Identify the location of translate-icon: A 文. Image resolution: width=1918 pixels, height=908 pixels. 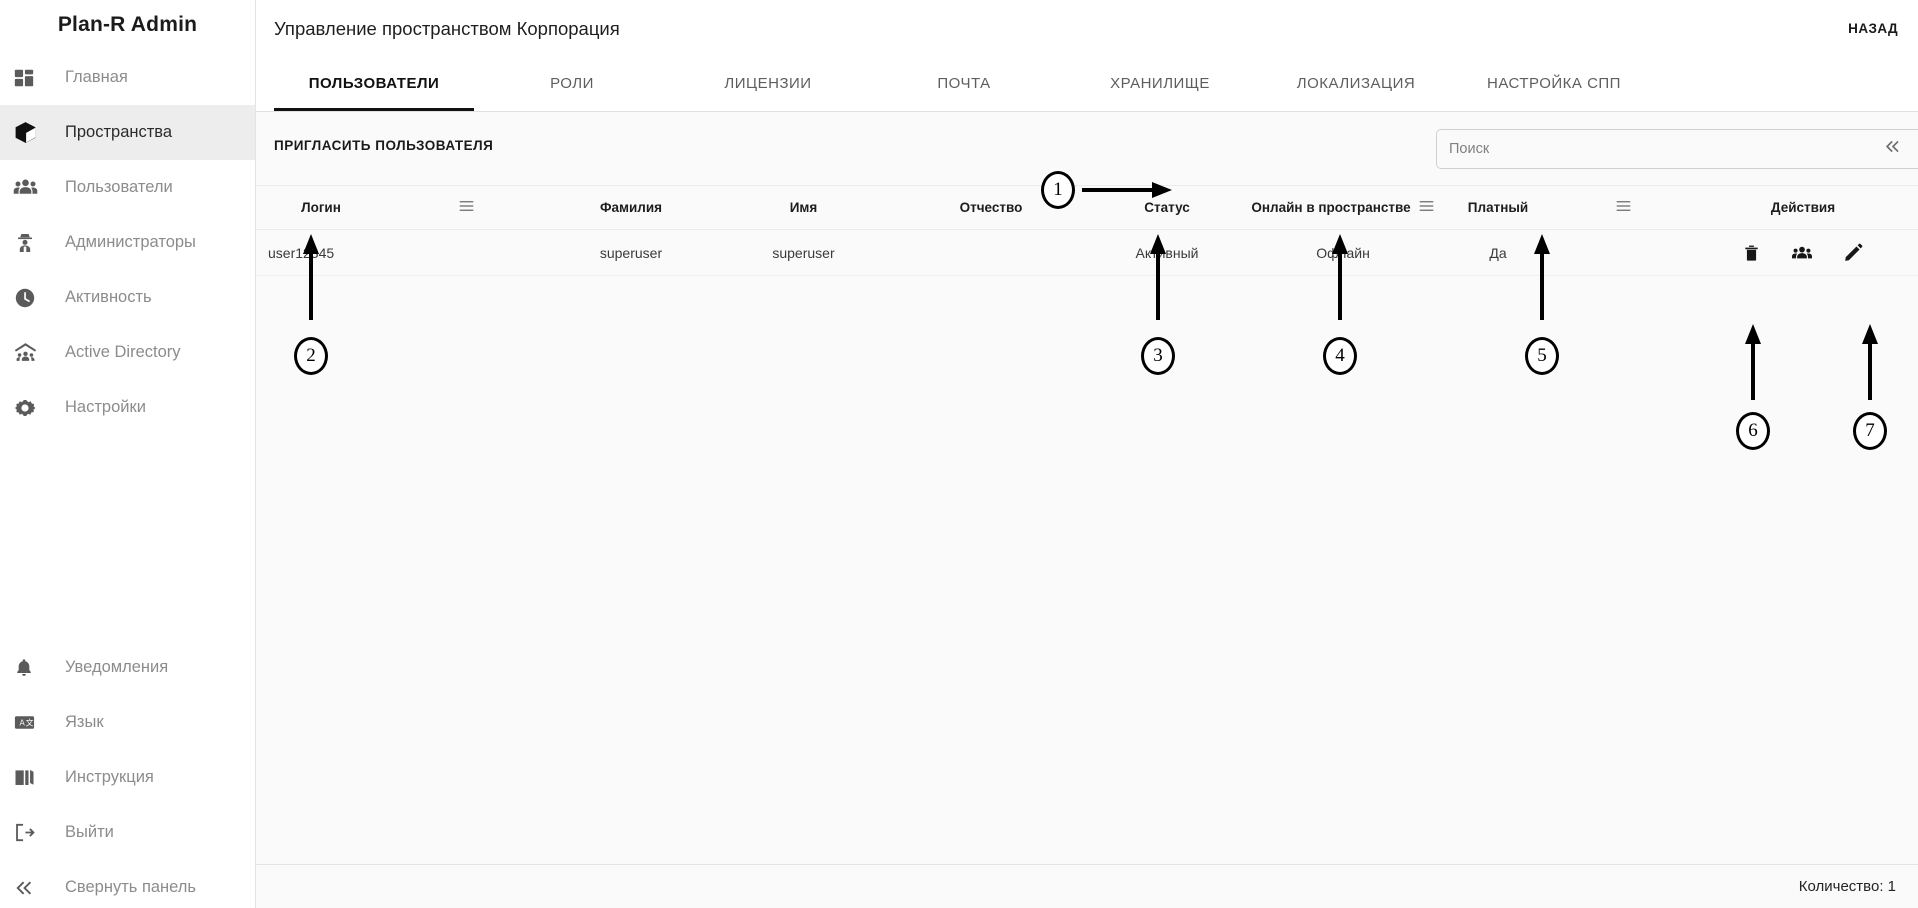
(31, 723).